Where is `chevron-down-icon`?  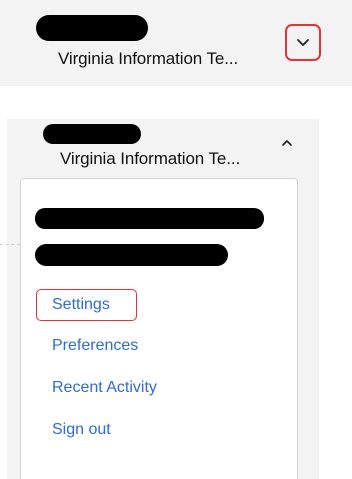 chevron-down-icon is located at coordinates (303, 42).